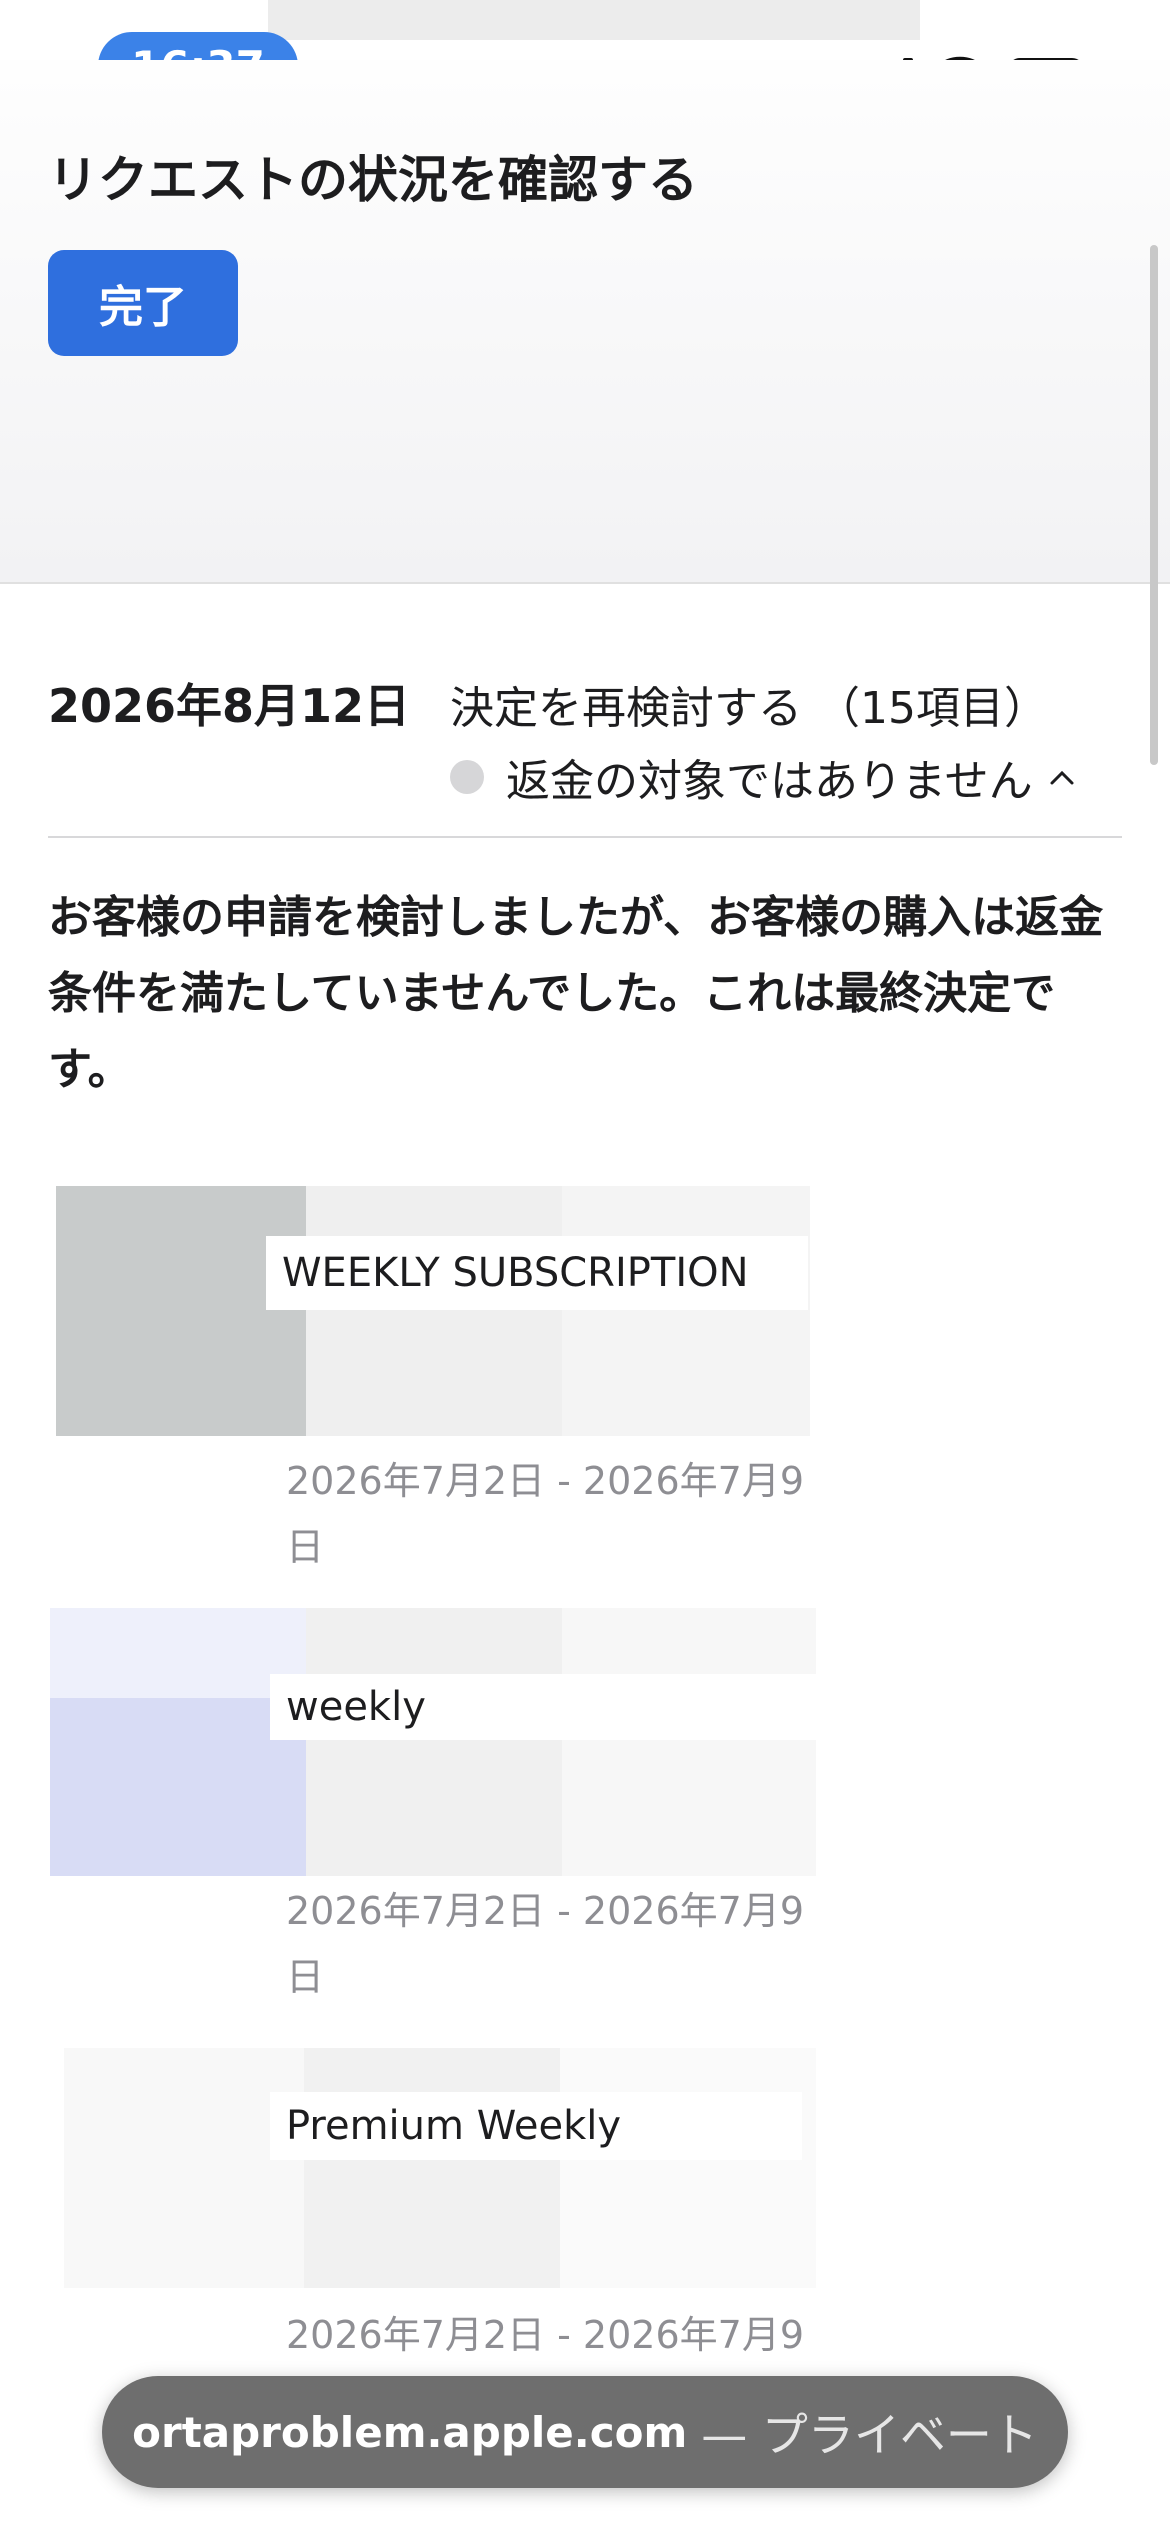 Image resolution: width=1170 pixels, height=2532 pixels. I want to click on url-host: ortaproblem.apple.com, so click(410, 2432).